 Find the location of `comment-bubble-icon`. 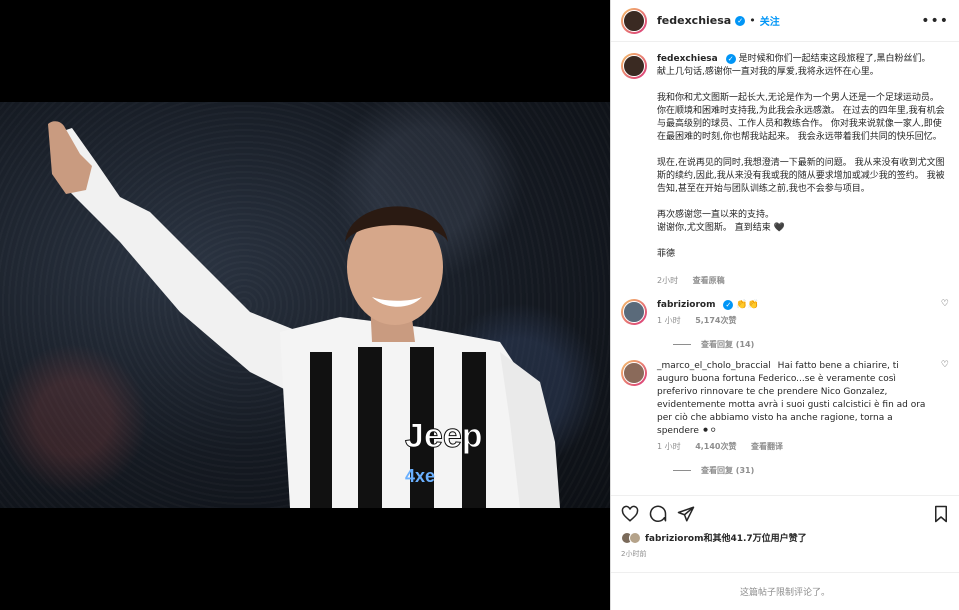

comment-bubble-icon is located at coordinates (658, 514).